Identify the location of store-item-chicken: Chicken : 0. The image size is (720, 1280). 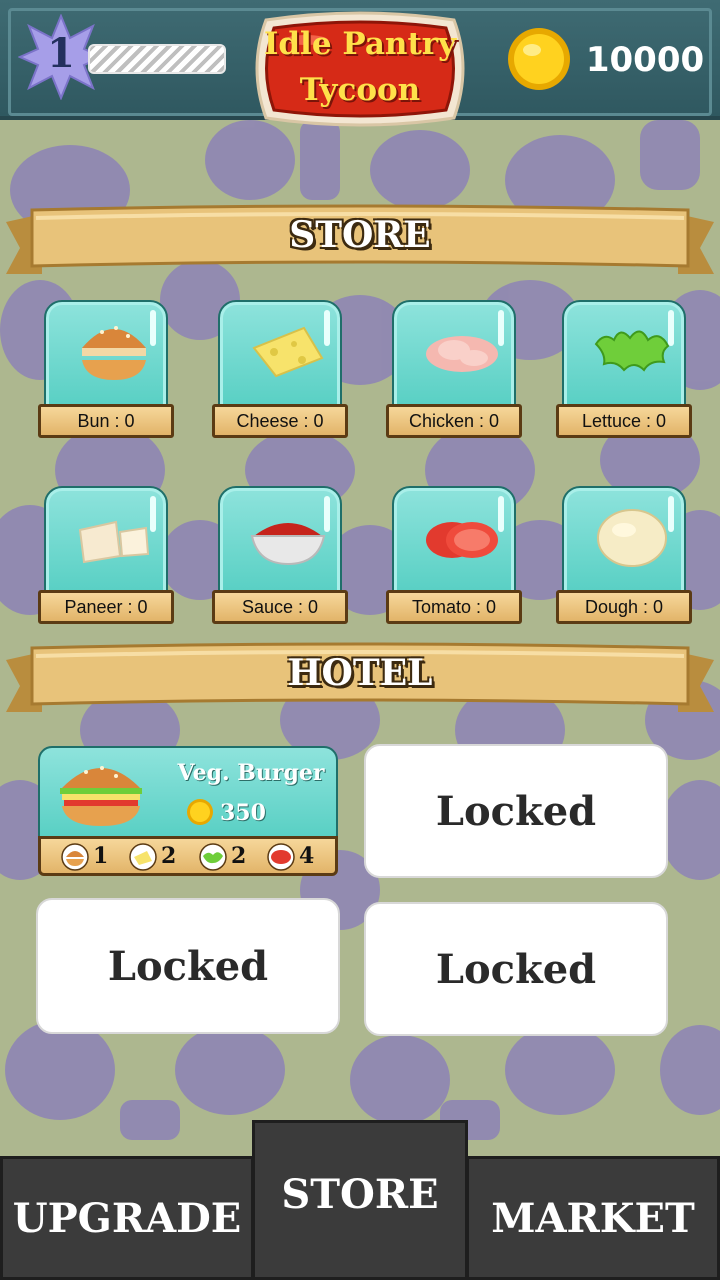
(454, 370).